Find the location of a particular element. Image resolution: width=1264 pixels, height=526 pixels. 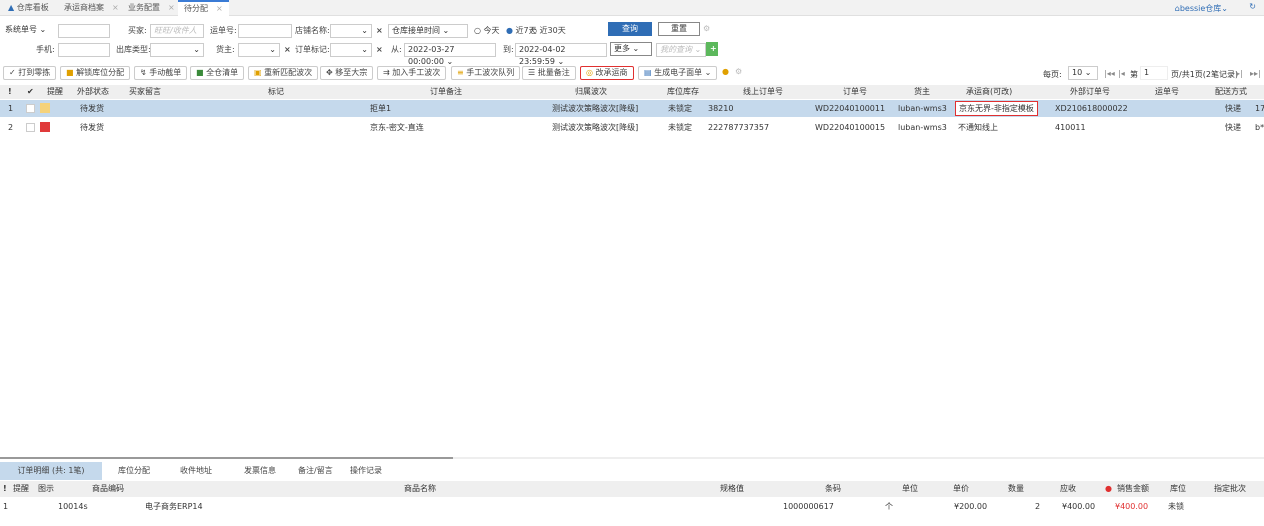

from-label: 从: is located at coordinates (396, 49).